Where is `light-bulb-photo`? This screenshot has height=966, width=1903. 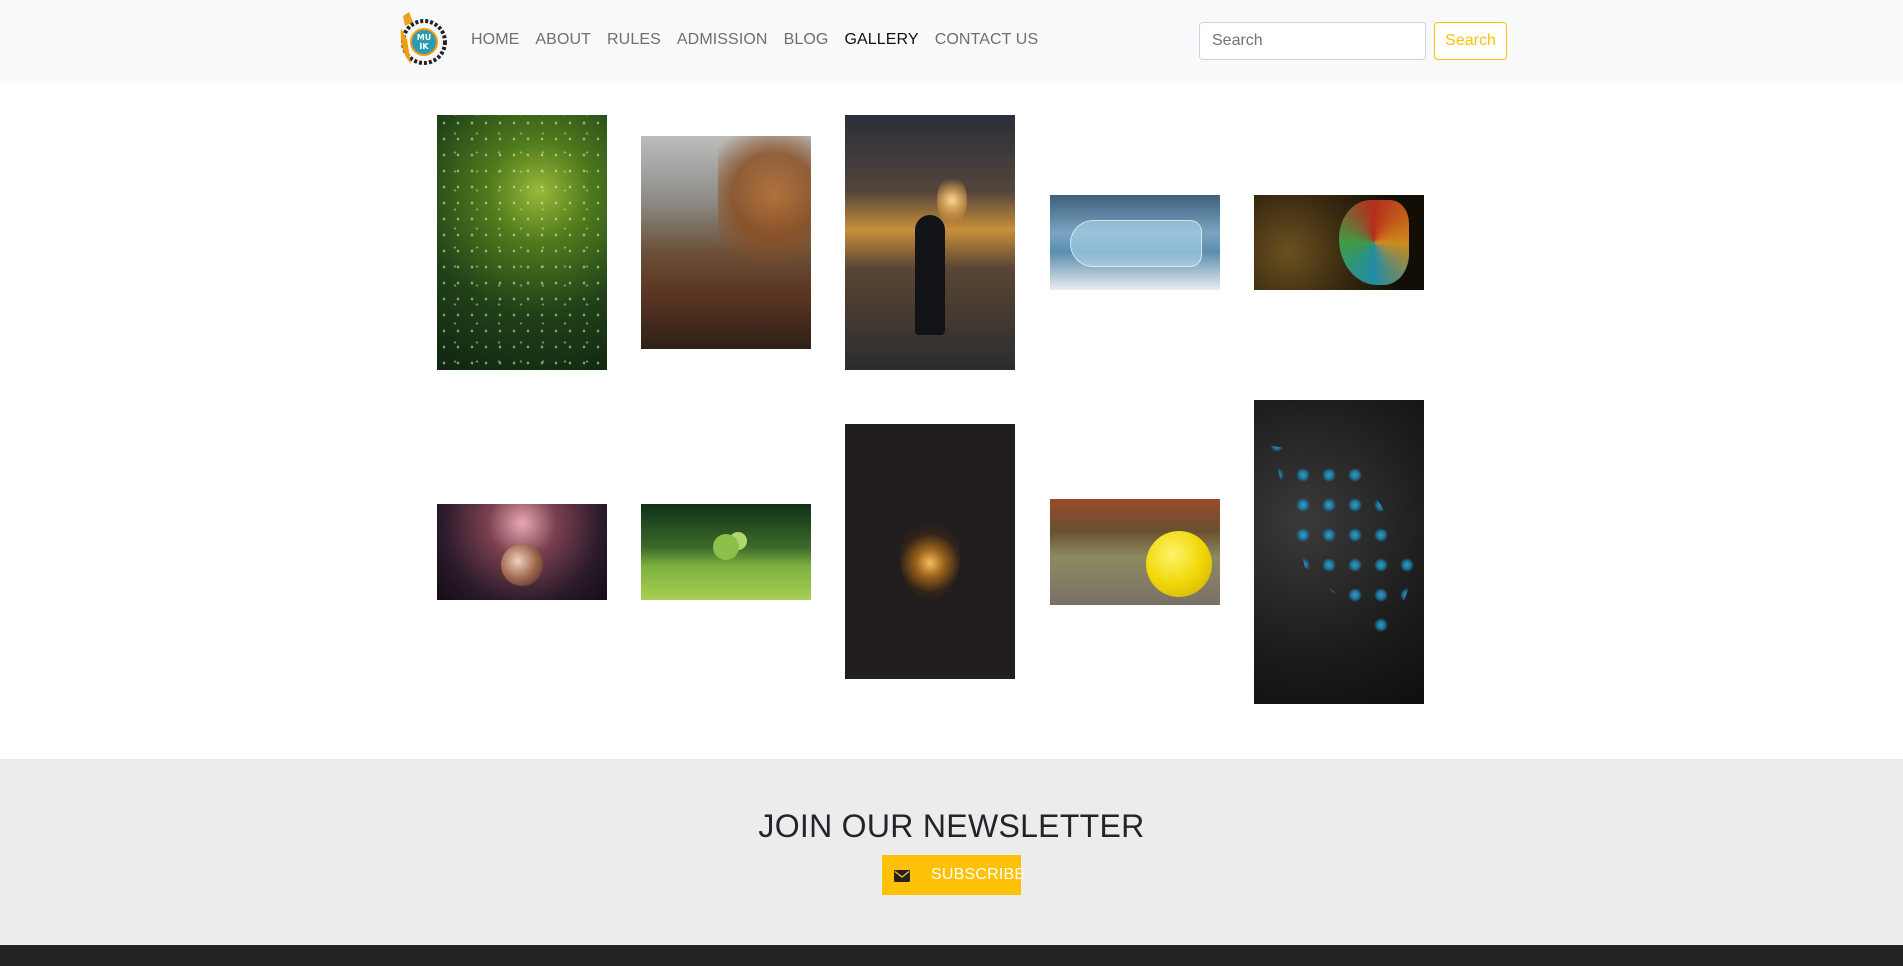
light-bulb-photo is located at coordinates (930, 551).